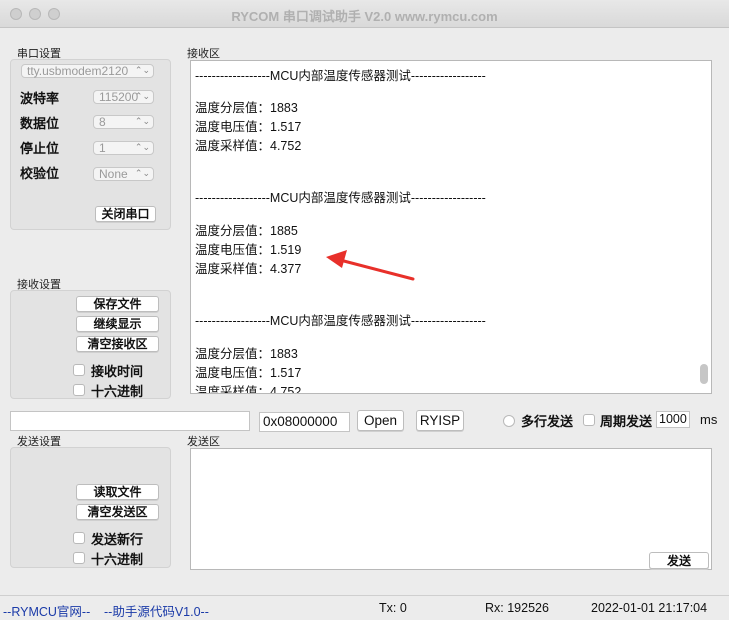 The width and height of the screenshot is (729, 620). I want to click on tx-count: Tx: 0, so click(393, 608).